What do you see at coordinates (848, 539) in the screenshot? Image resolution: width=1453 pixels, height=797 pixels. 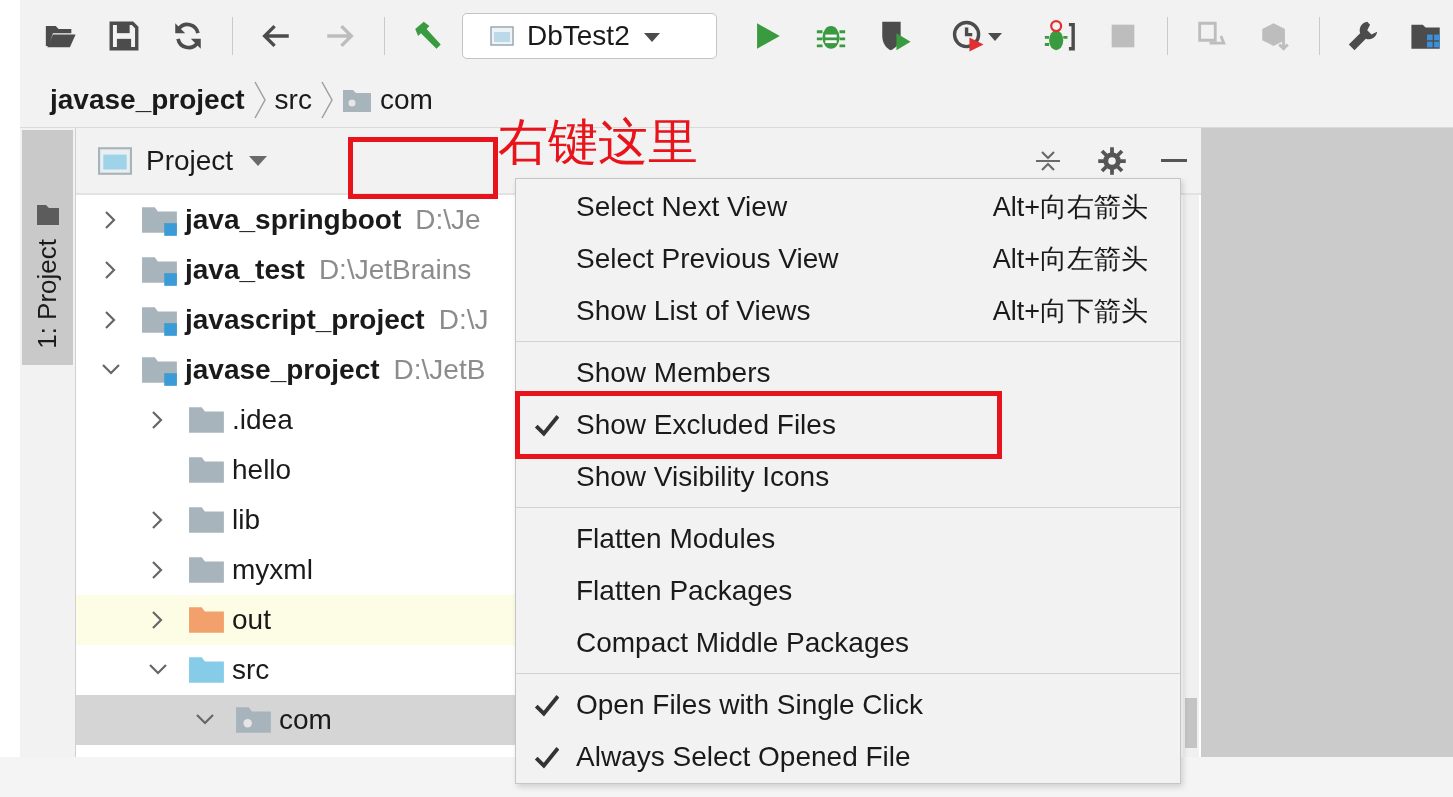 I see `menu-item: Flatten Modules` at bounding box center [848, 539].